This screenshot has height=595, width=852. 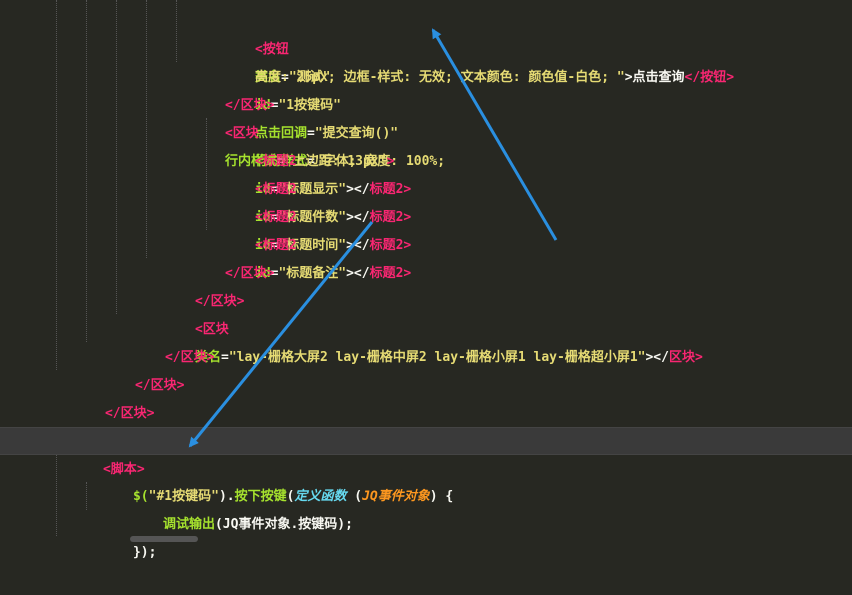 I want to click on arrow-to-button-id, so click(x=494, y=134).